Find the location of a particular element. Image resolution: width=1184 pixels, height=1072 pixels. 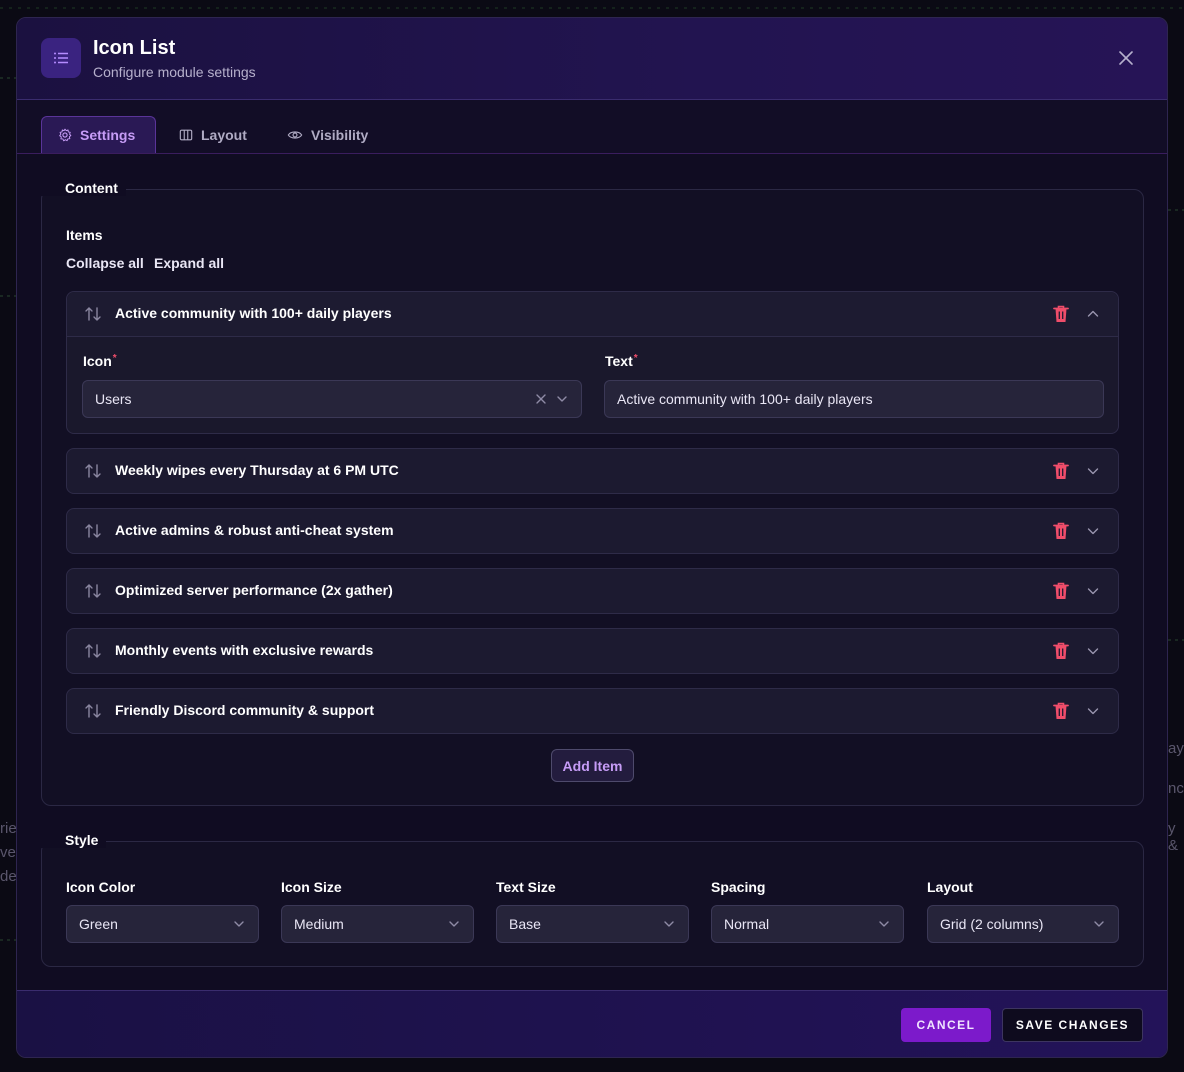

select-value: Normal is located at coordinates (747, 924).